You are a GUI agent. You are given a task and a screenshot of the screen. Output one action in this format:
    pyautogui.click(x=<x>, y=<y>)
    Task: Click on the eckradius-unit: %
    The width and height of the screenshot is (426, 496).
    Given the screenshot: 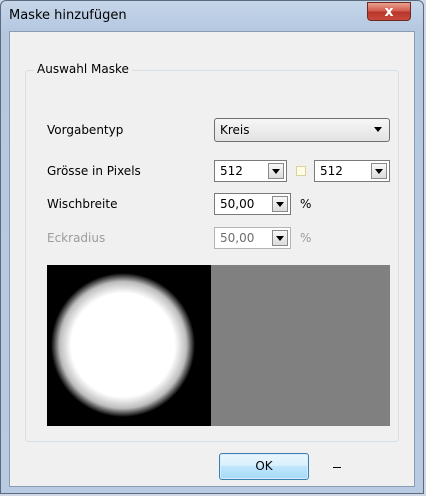 What is the action you would take?
    pyautogui.click(x=306, y=238)
    